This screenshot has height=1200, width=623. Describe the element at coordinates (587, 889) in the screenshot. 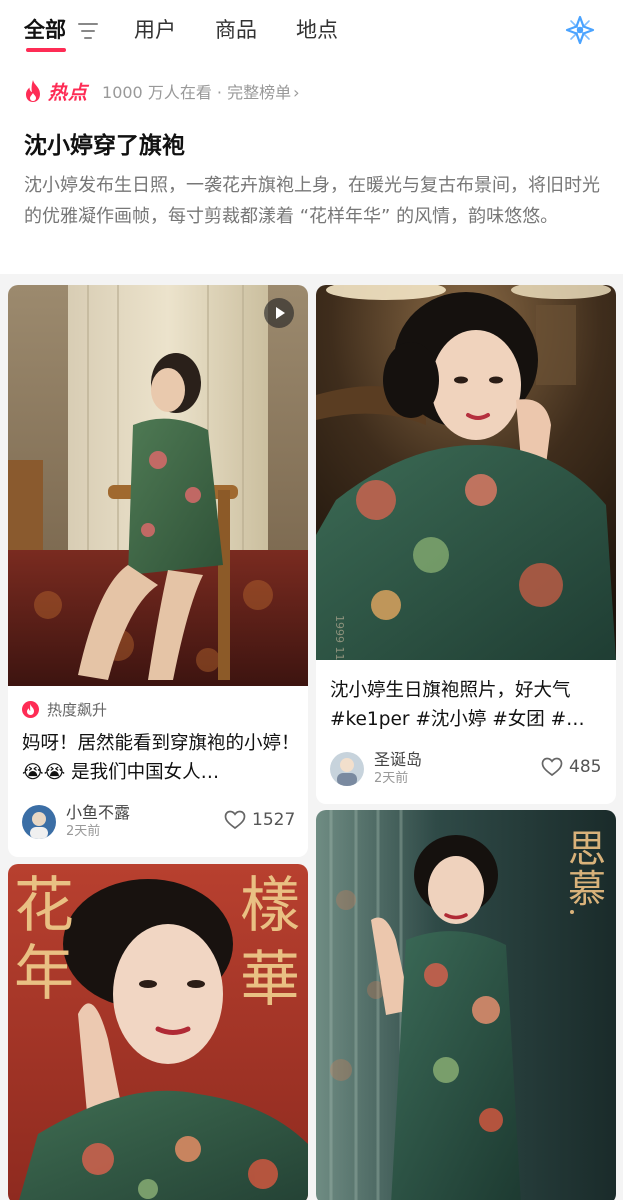

I see `poster-title-2: 慕` at that location.